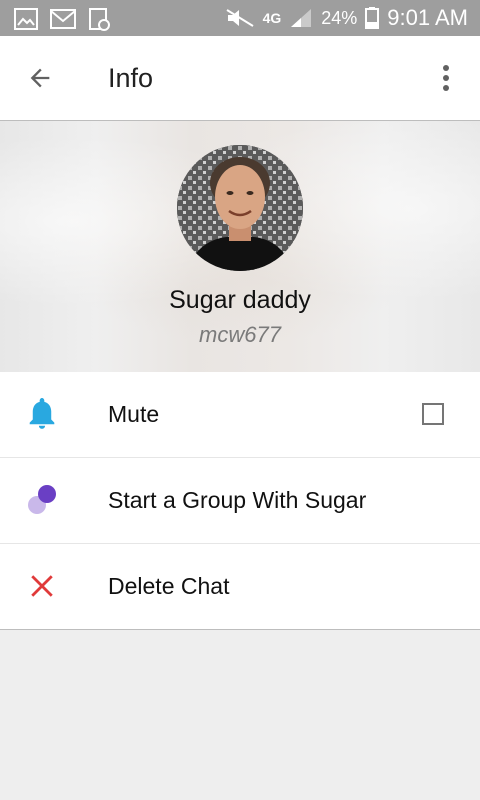 This screenshot has height=800, width=480. What do you see at coordinates (372, 18) in the screenshot?
I see `battery-icon` at bounding box center [372, 18].